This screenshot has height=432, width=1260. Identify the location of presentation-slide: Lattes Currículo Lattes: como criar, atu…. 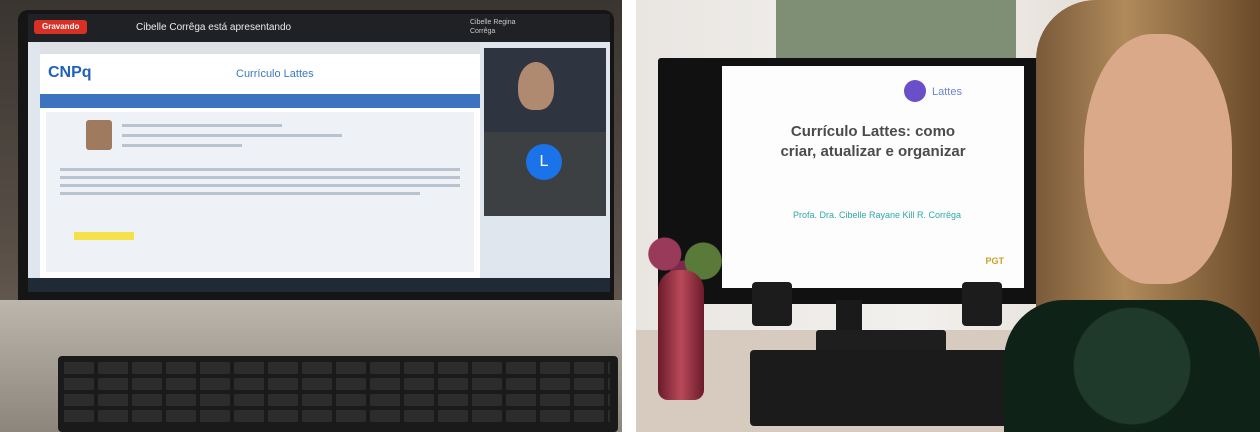
(873, 177).